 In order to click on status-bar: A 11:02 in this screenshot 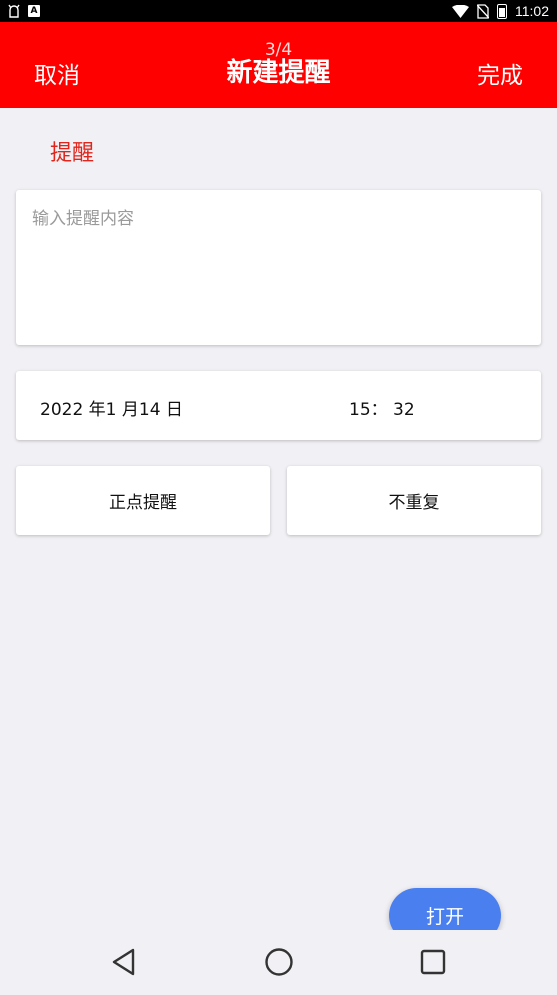, I will do `click(278, 11)`.